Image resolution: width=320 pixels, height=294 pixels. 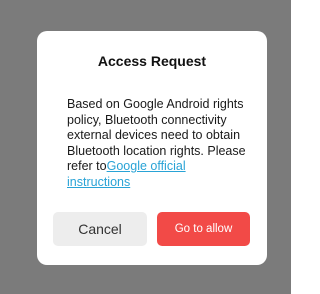 I want to click on dialog-title: Access Request, so click(x=152, y=61).